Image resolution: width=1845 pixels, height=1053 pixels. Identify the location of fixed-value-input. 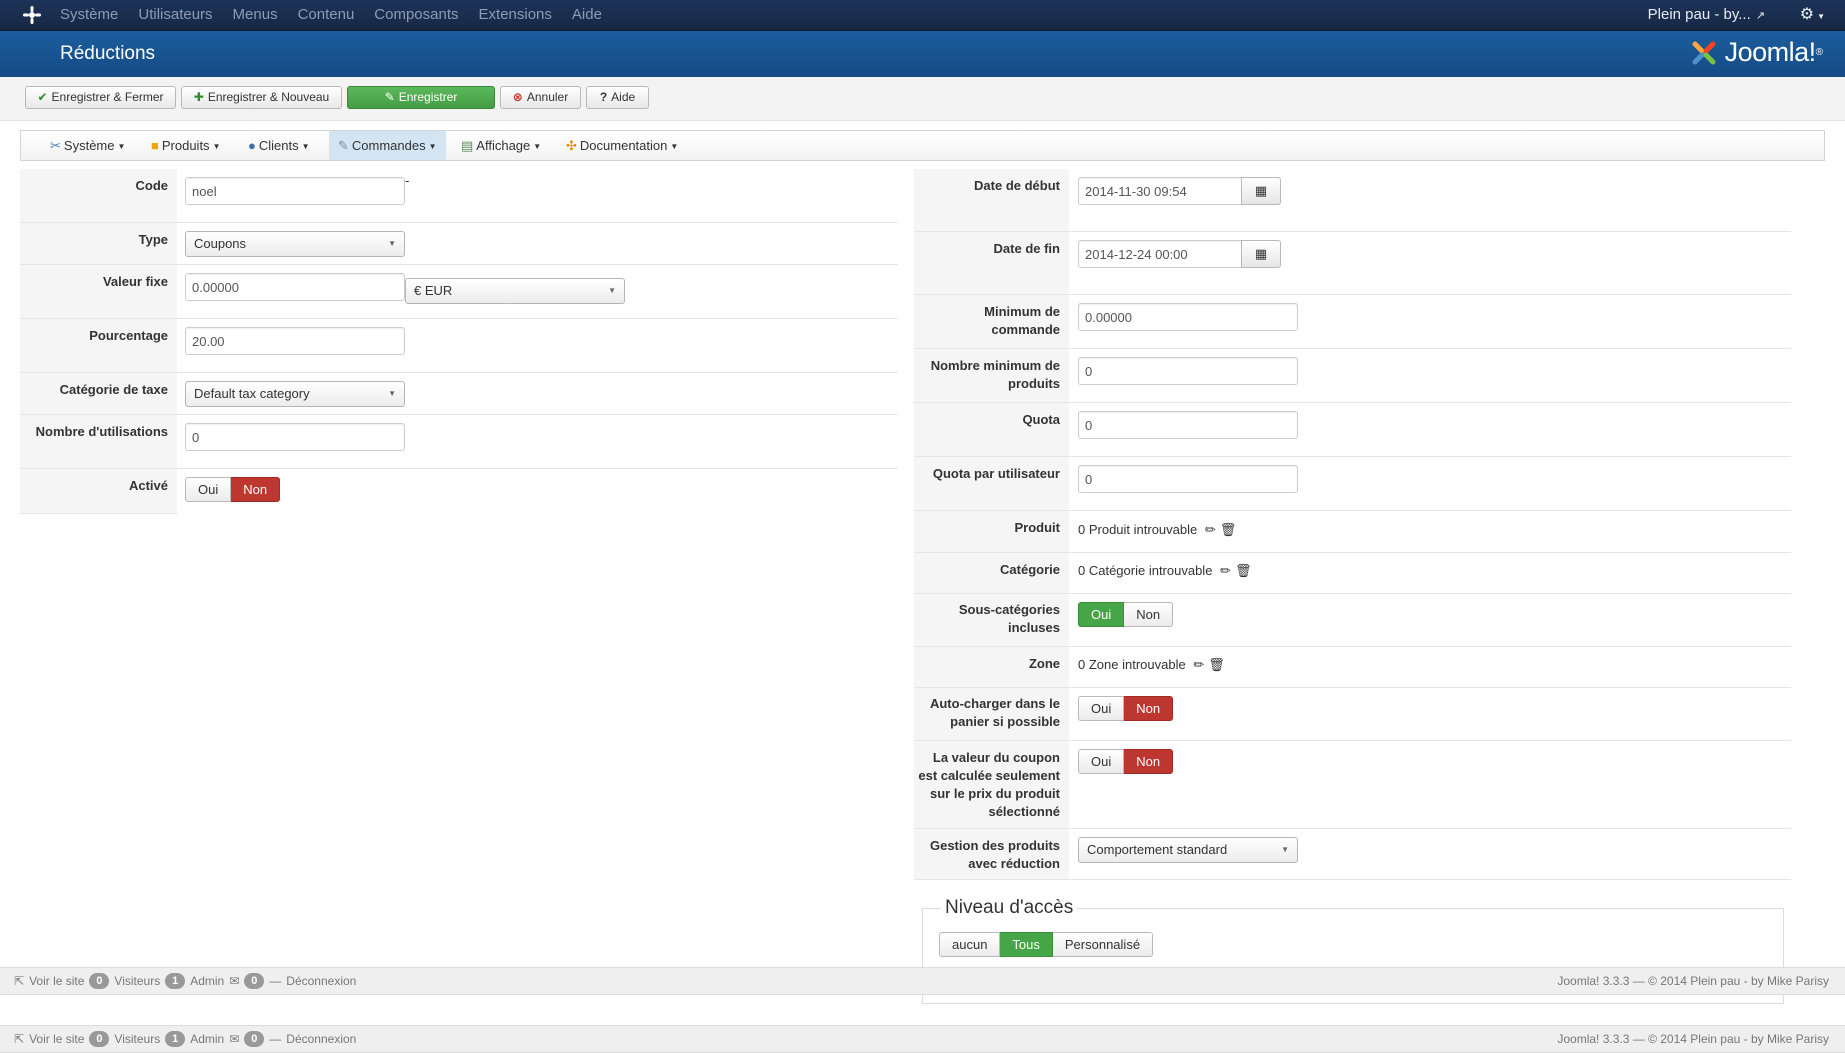
(295, 287).